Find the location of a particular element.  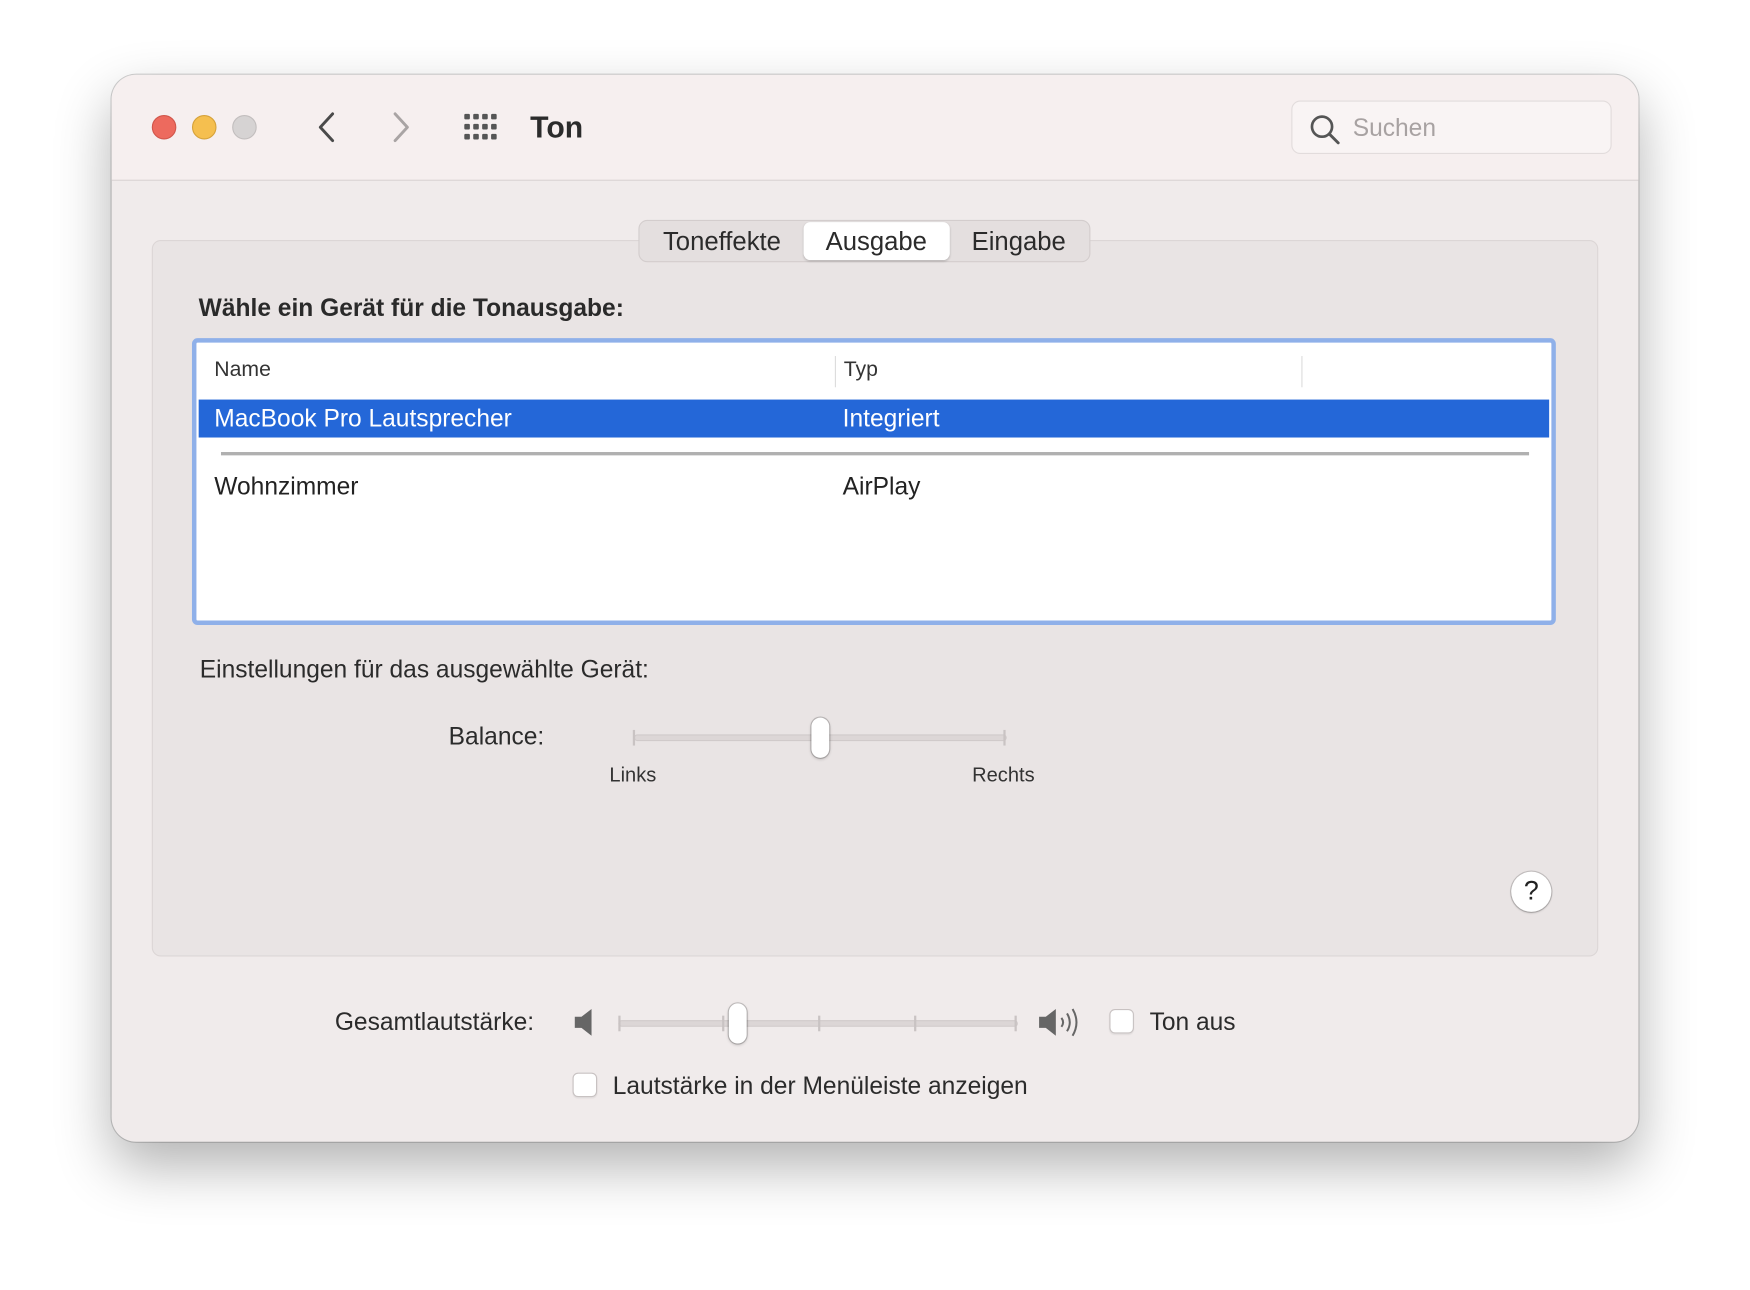

show-all-button is located at coordinates (482, 126).